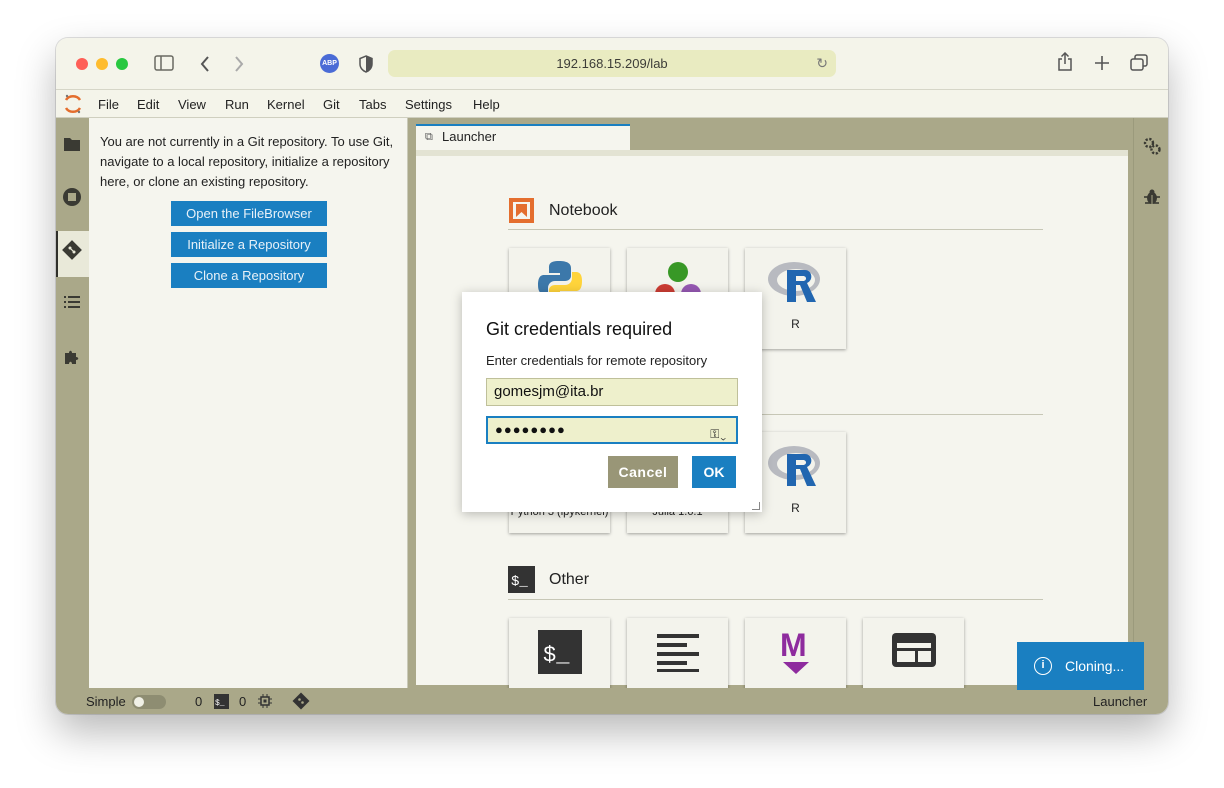  Describe the element at coordinates (1065, 62) in the screenshot. I see `share-icon` at that location.